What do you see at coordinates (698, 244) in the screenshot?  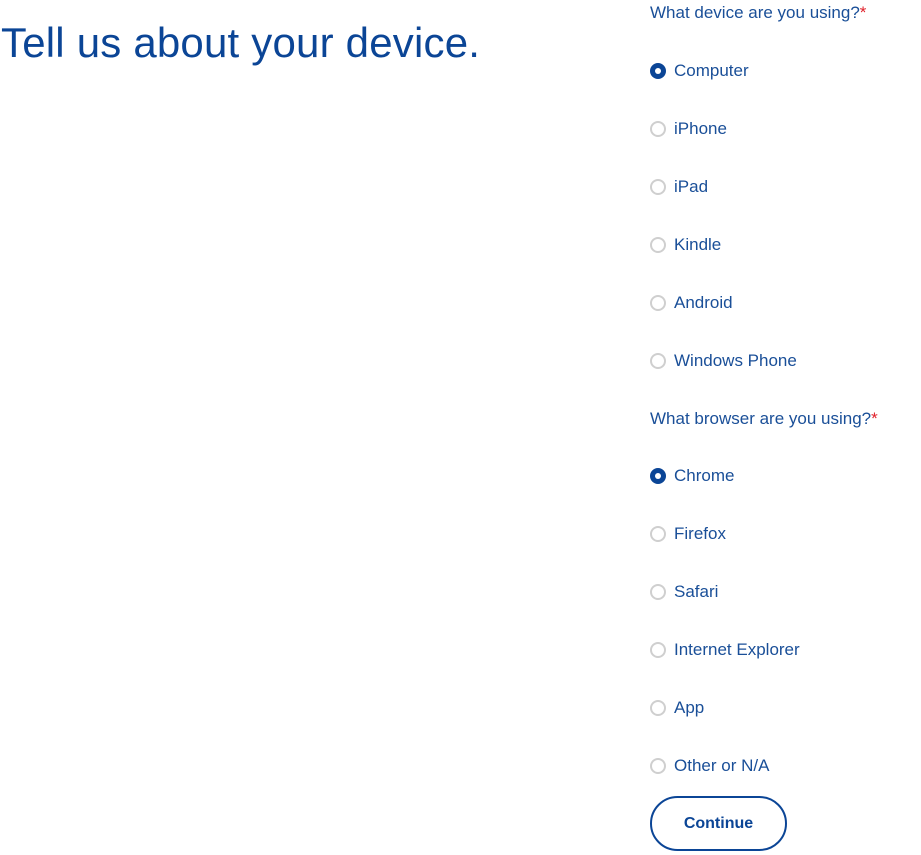 I see `device-option-label: Kindle` at bounding box center [698, 244].